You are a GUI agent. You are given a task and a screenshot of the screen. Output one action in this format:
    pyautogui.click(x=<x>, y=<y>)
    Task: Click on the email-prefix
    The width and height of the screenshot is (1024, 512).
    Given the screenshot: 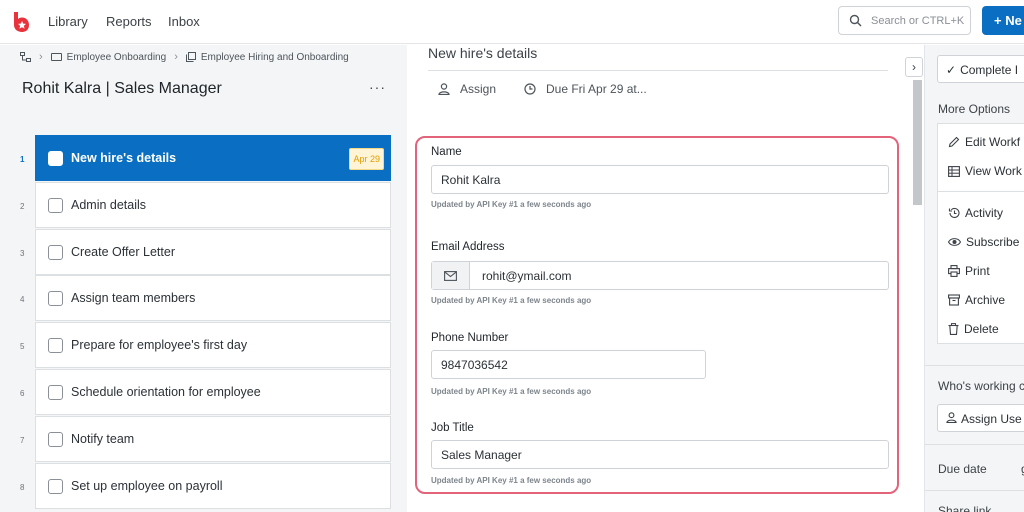 What is the action you would take?
    pyautogui.click(x=451, y=275)
    